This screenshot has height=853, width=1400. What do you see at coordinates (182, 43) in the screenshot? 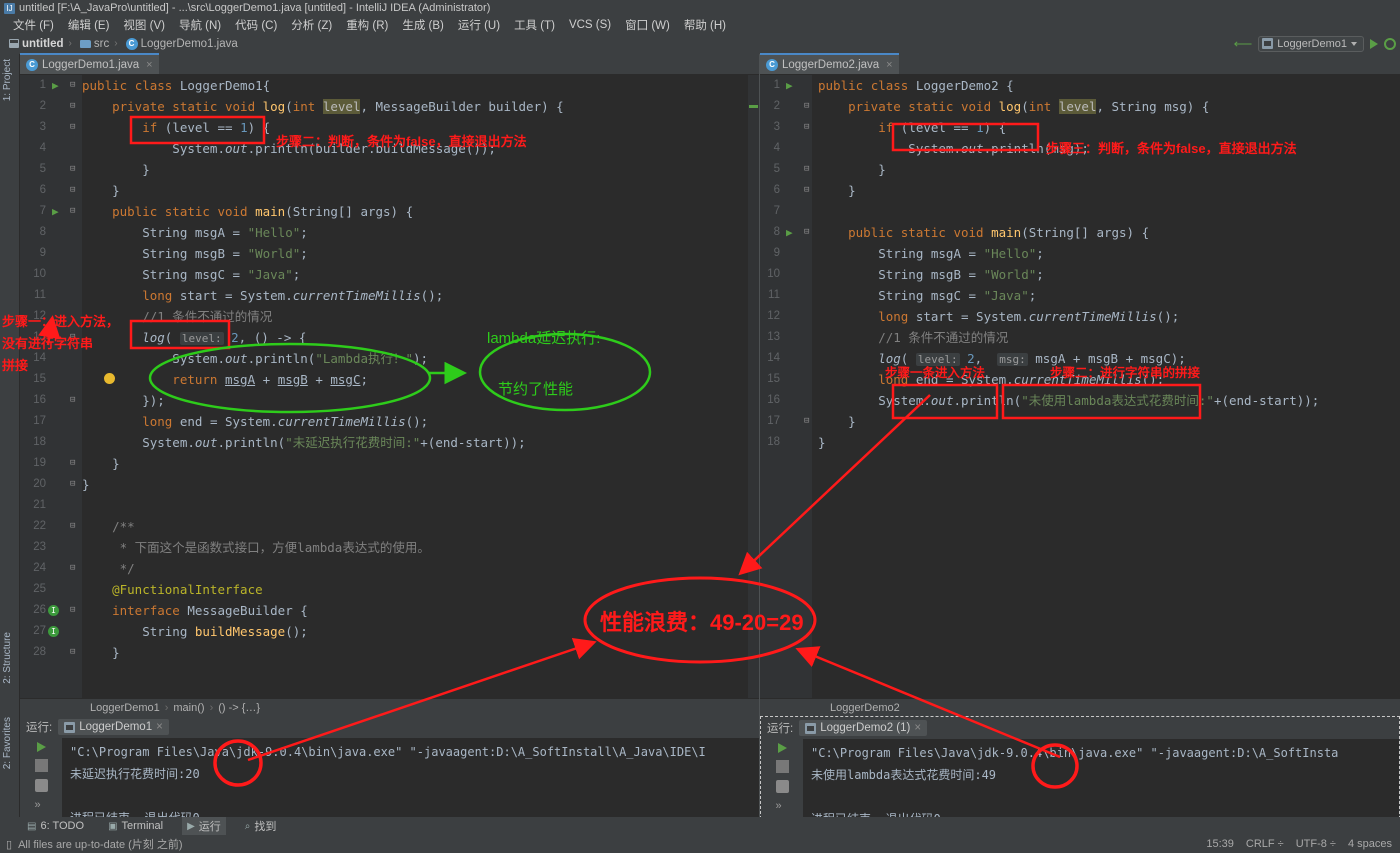
I see `breadcrumb-file: C LoggerDemo1.java` at bounding box center [182, 43].